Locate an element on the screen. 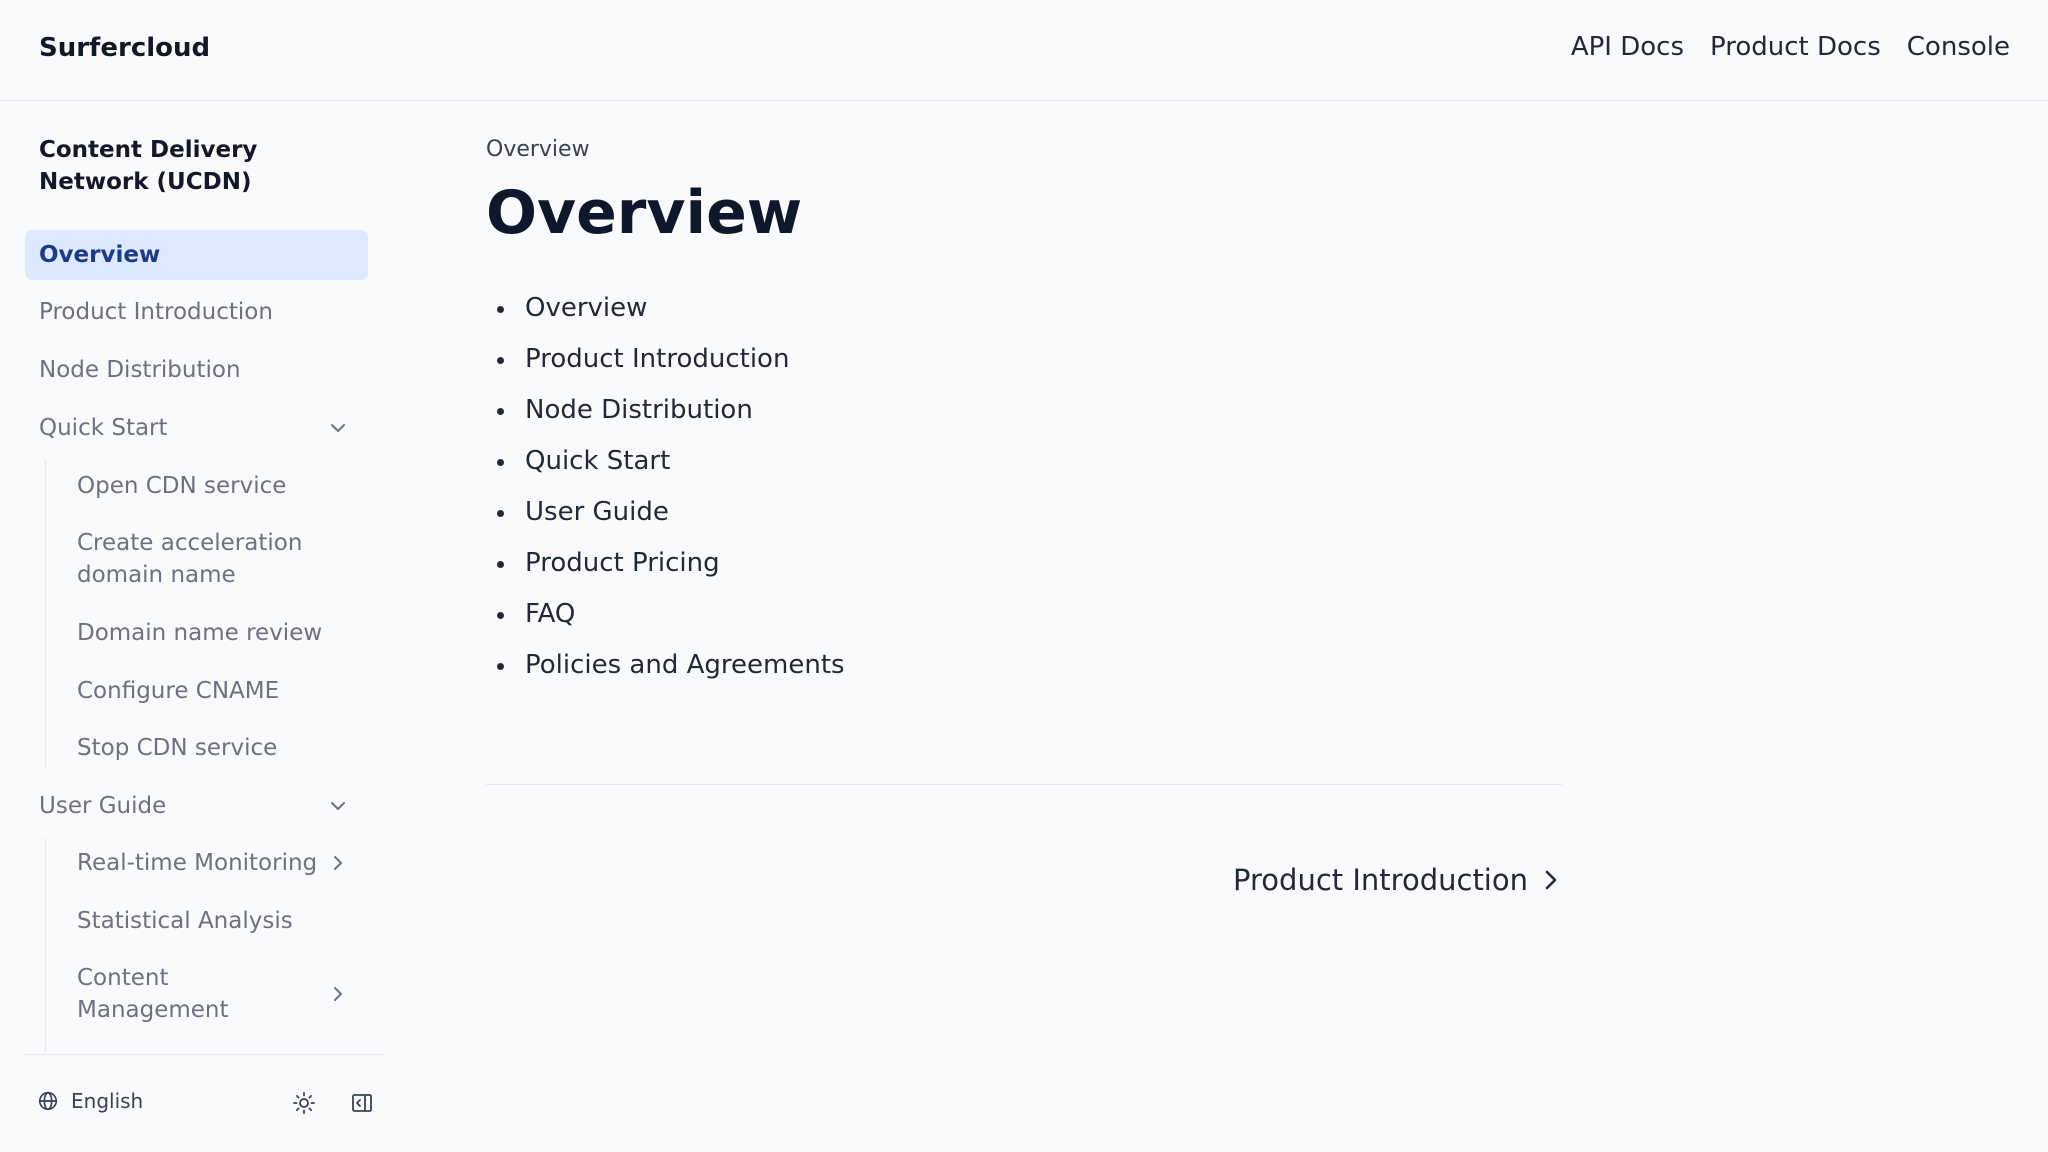 This screenshot has width=2048, height=1152. list-item: Quick Start is located at coordinates (665, 461).